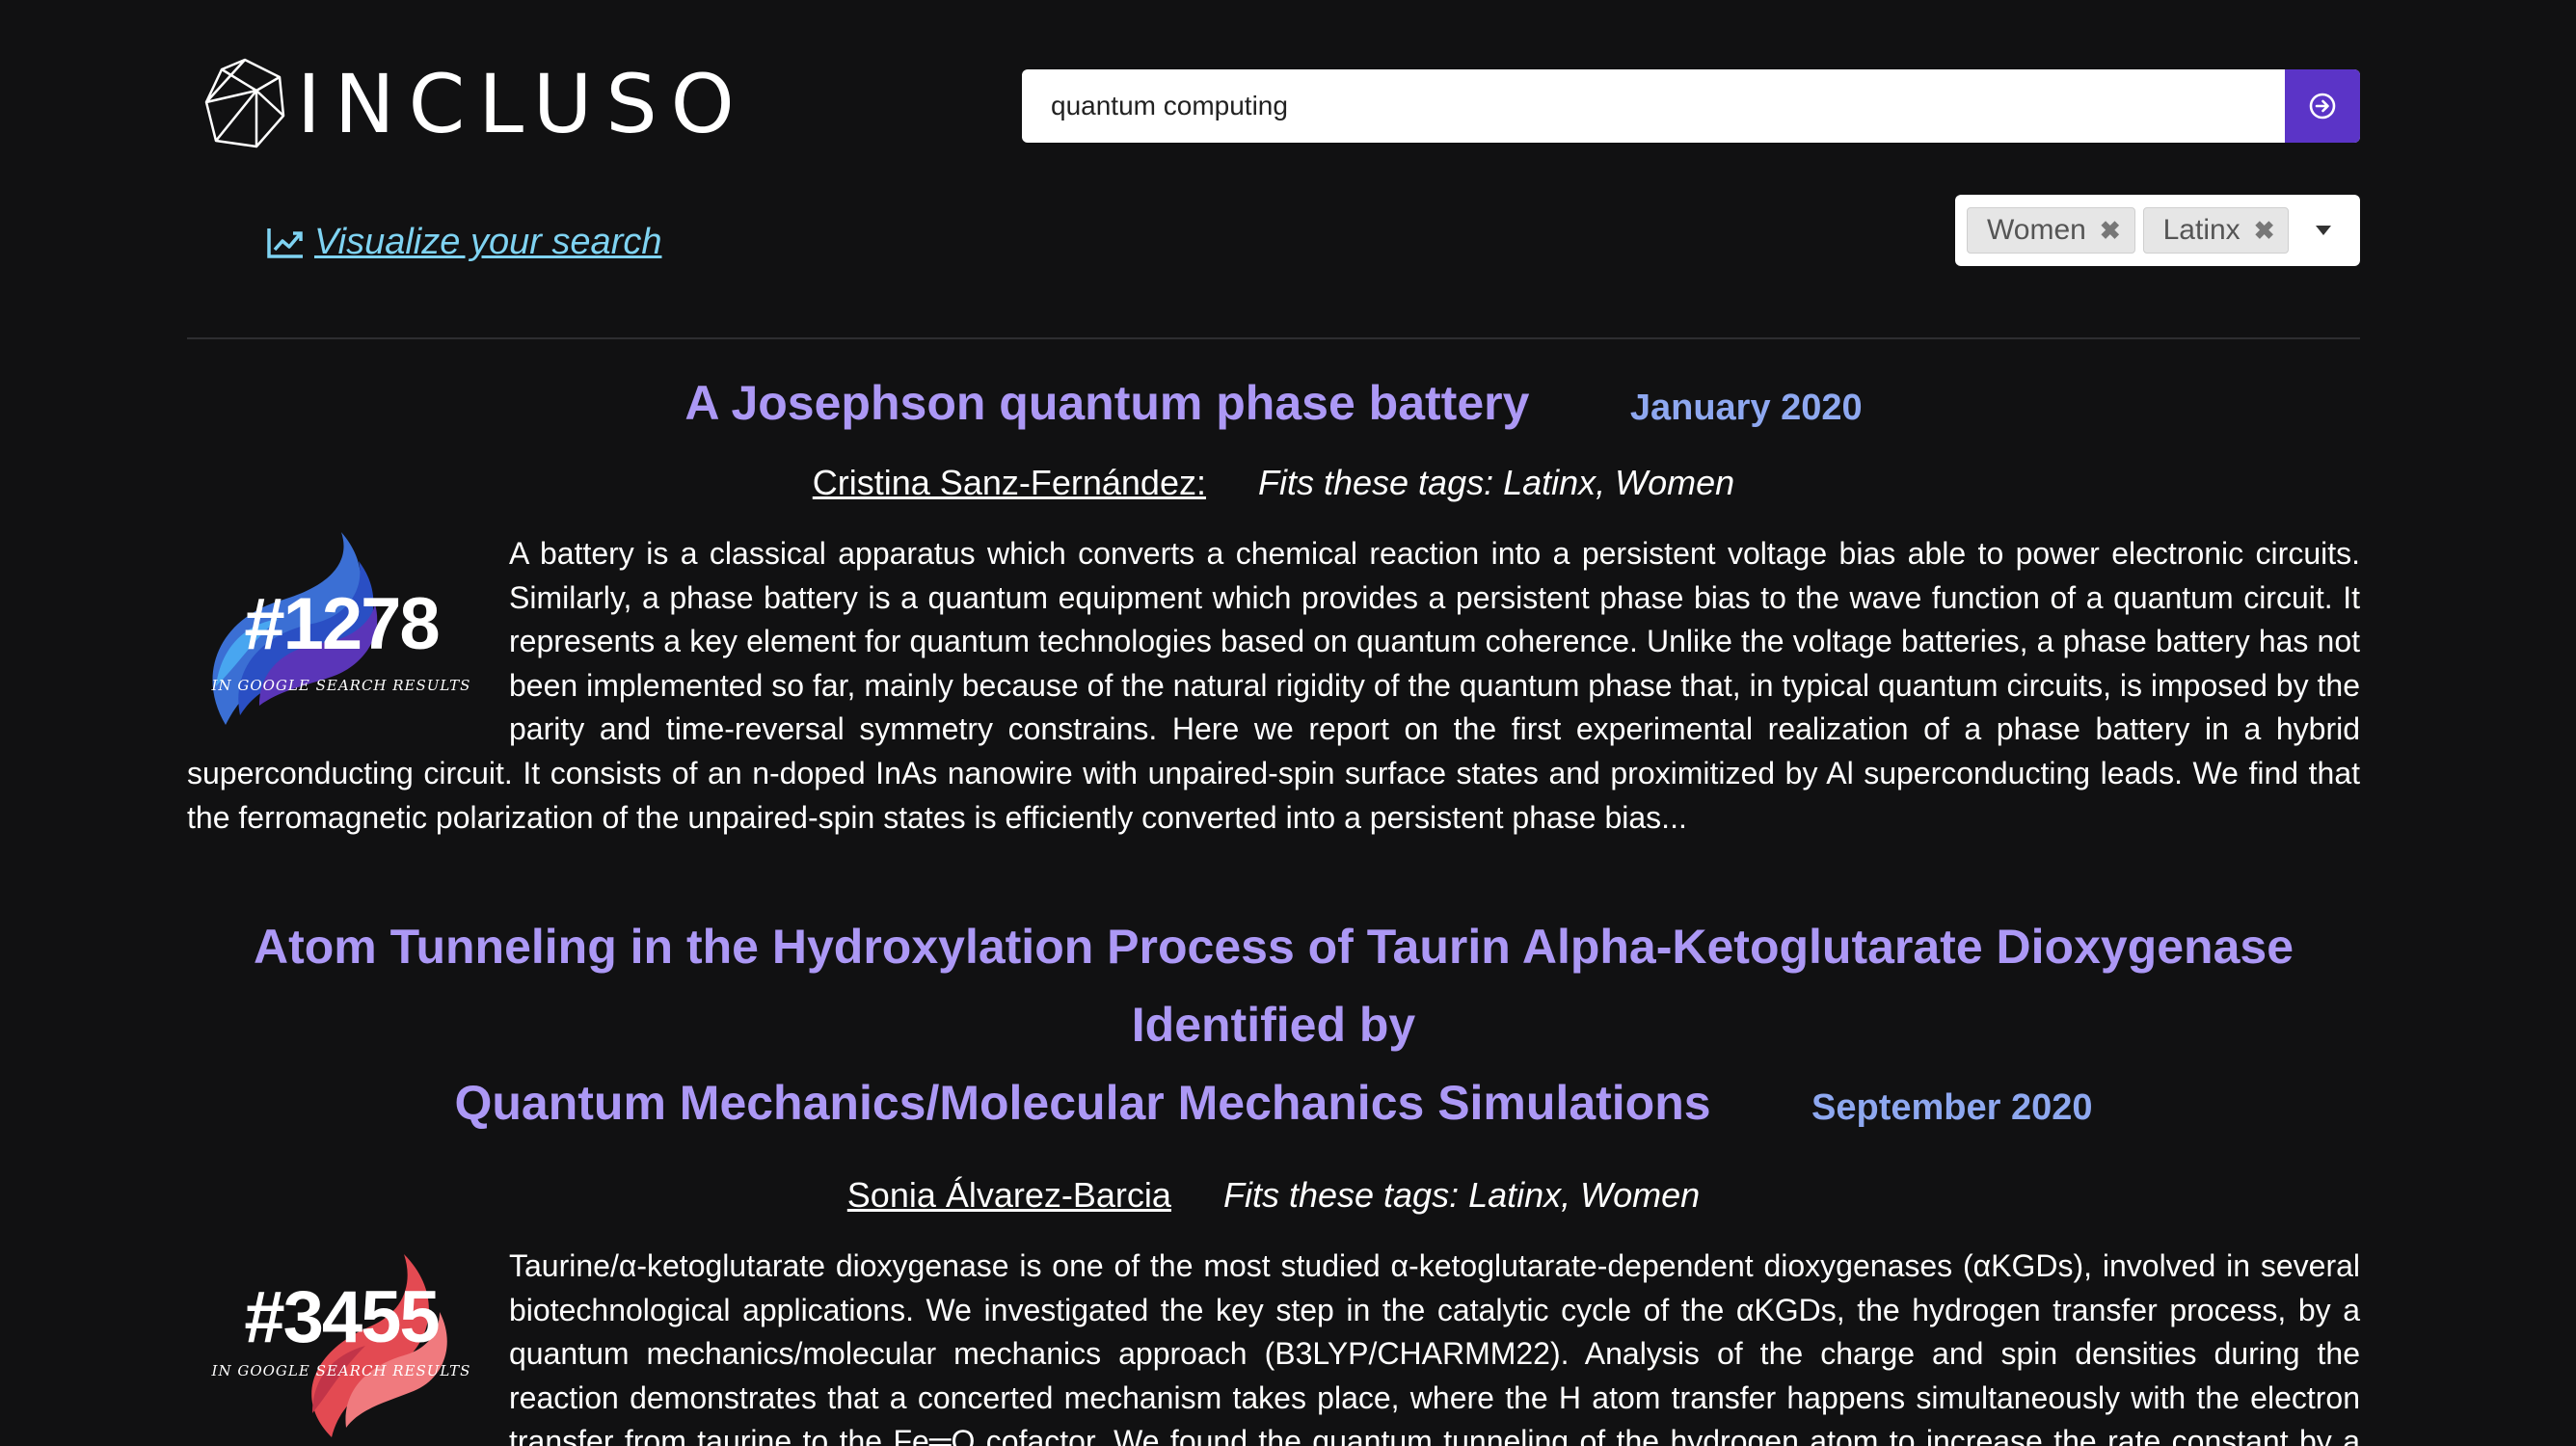 This screenshot has height=1446, width=2576. I want to click on google-rank-badge: #3455 IN GOOGLE SEARCH RESULTS, so click(342, 1341).